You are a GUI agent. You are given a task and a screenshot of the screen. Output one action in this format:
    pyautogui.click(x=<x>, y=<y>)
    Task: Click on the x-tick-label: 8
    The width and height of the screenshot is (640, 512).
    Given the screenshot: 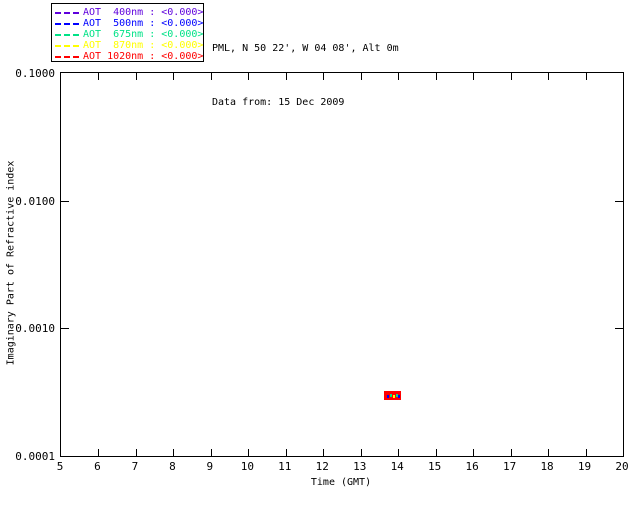 What is the action you would take?
    pyautogui.click(x=172, y=466)
    